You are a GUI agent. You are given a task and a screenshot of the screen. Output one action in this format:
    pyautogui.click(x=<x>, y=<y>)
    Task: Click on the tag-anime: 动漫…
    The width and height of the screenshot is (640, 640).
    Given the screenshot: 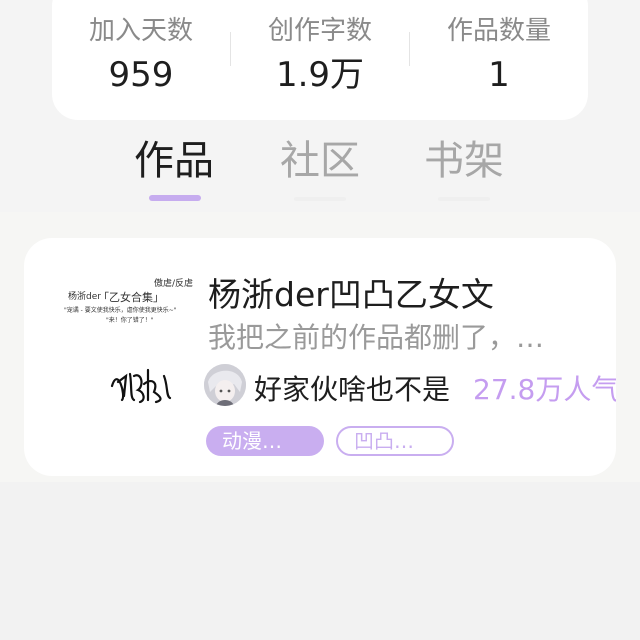 What is the action you would take?
    pyautogui.click(x=265, y=441)
    